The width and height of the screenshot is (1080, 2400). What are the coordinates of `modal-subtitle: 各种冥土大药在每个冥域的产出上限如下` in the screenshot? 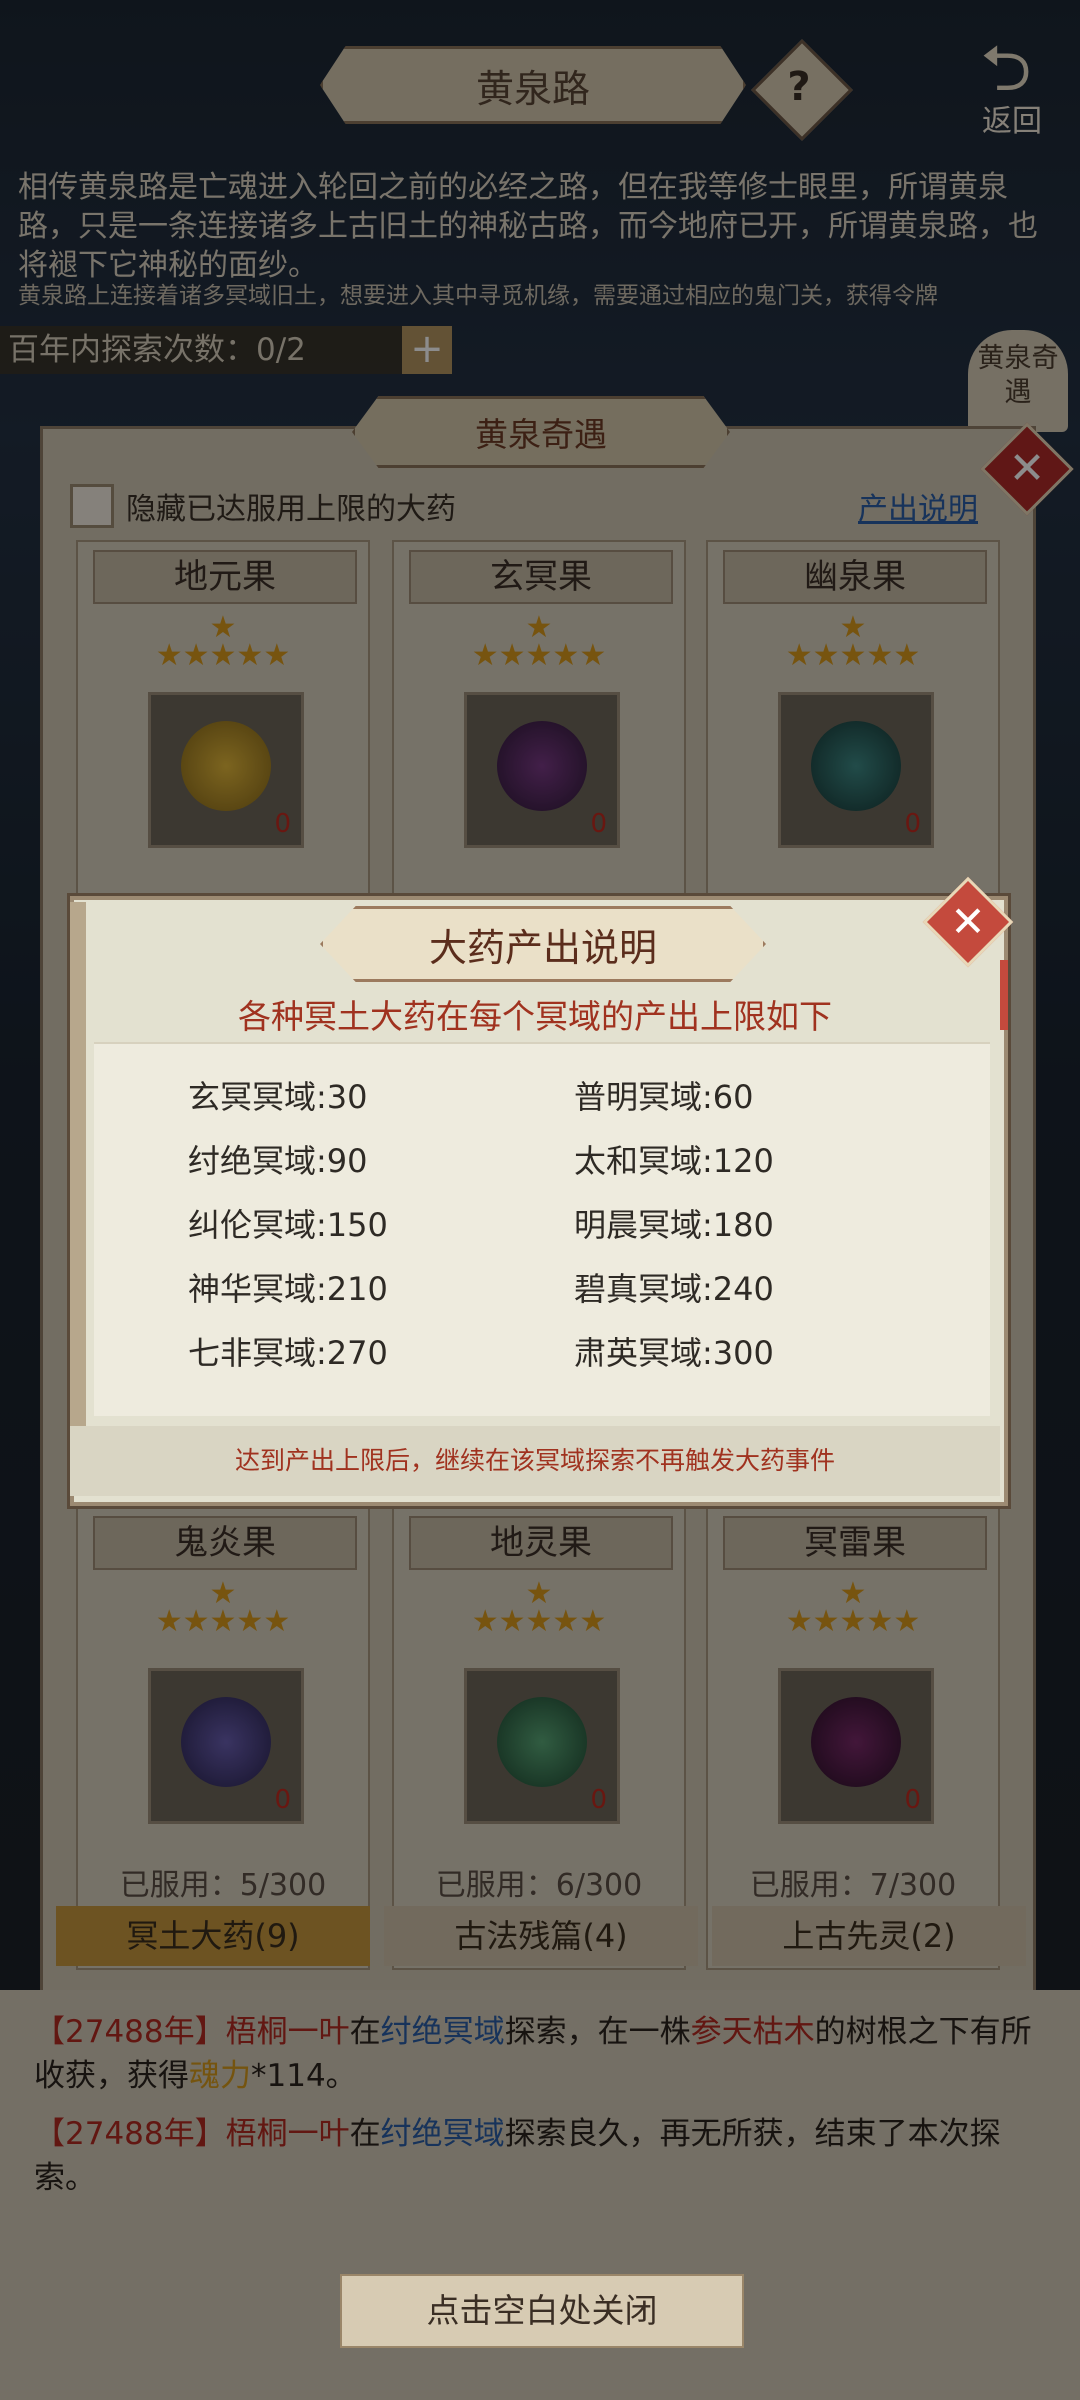 It's located at (535, 1016).